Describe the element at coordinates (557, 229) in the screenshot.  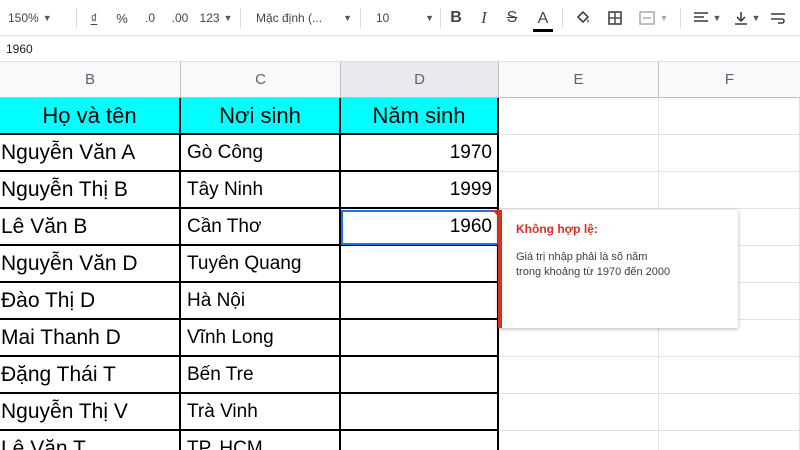
I see `tooltip-title: Không hợp lệ:` at that location.